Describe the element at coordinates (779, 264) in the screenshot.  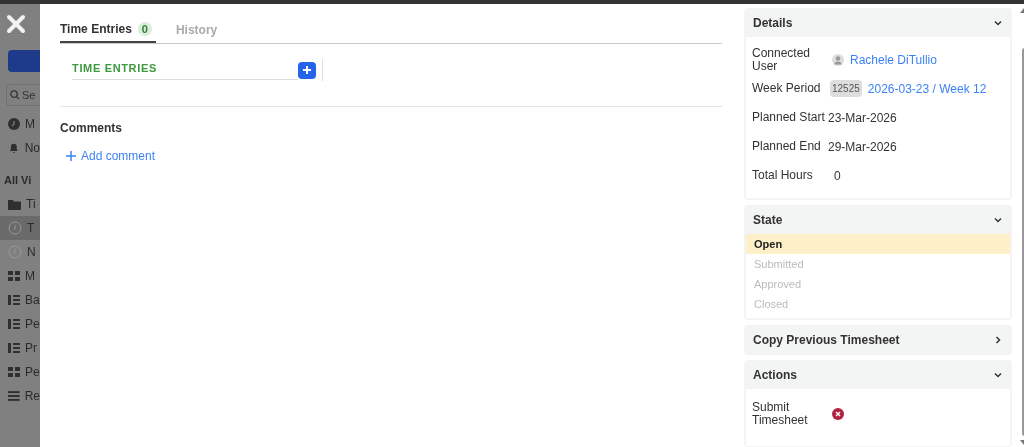
I see `state-item: Submitted` at that location.